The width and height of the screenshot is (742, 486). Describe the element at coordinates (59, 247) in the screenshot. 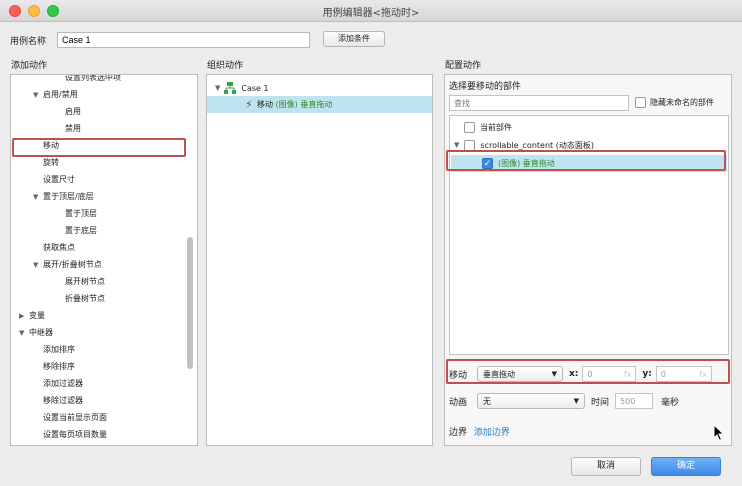

I see `action-tree-item-label: 获取焦点` at that location.